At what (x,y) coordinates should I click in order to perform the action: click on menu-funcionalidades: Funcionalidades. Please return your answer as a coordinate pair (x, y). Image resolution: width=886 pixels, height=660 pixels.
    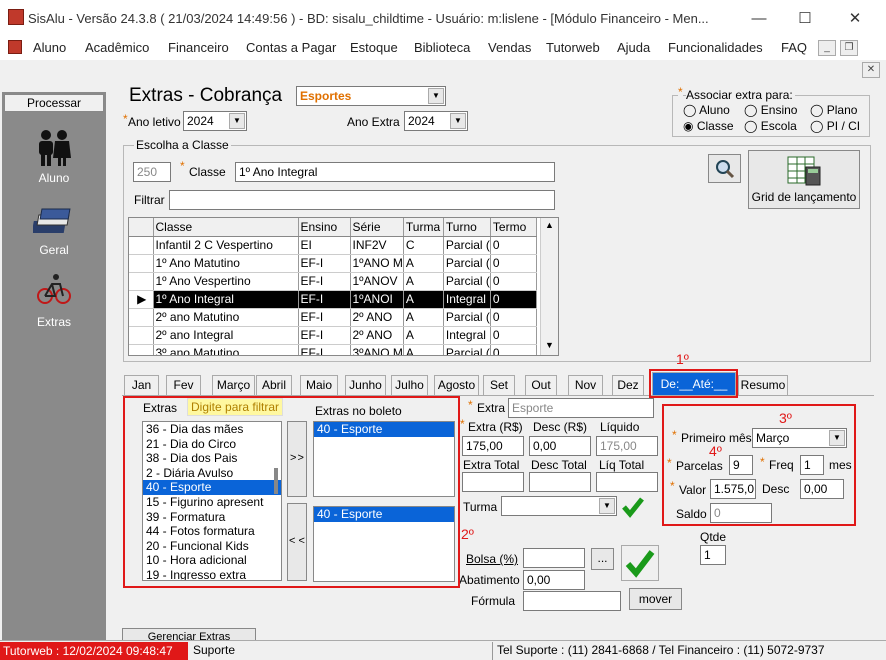
    Looking at the image, I should click on (715, 47).